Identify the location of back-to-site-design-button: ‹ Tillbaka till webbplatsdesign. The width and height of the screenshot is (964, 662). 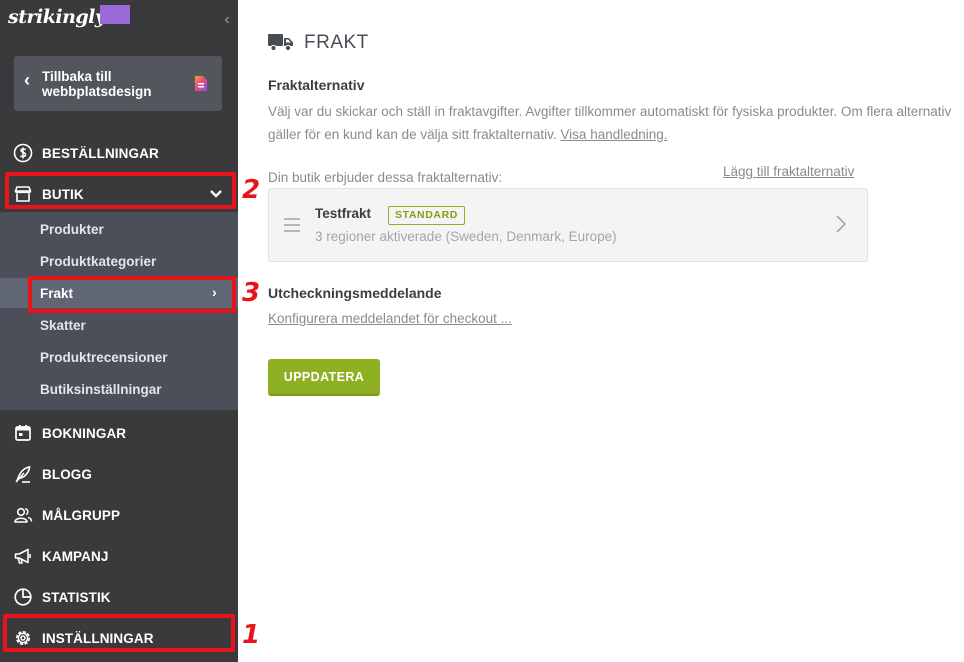
(118, 83).